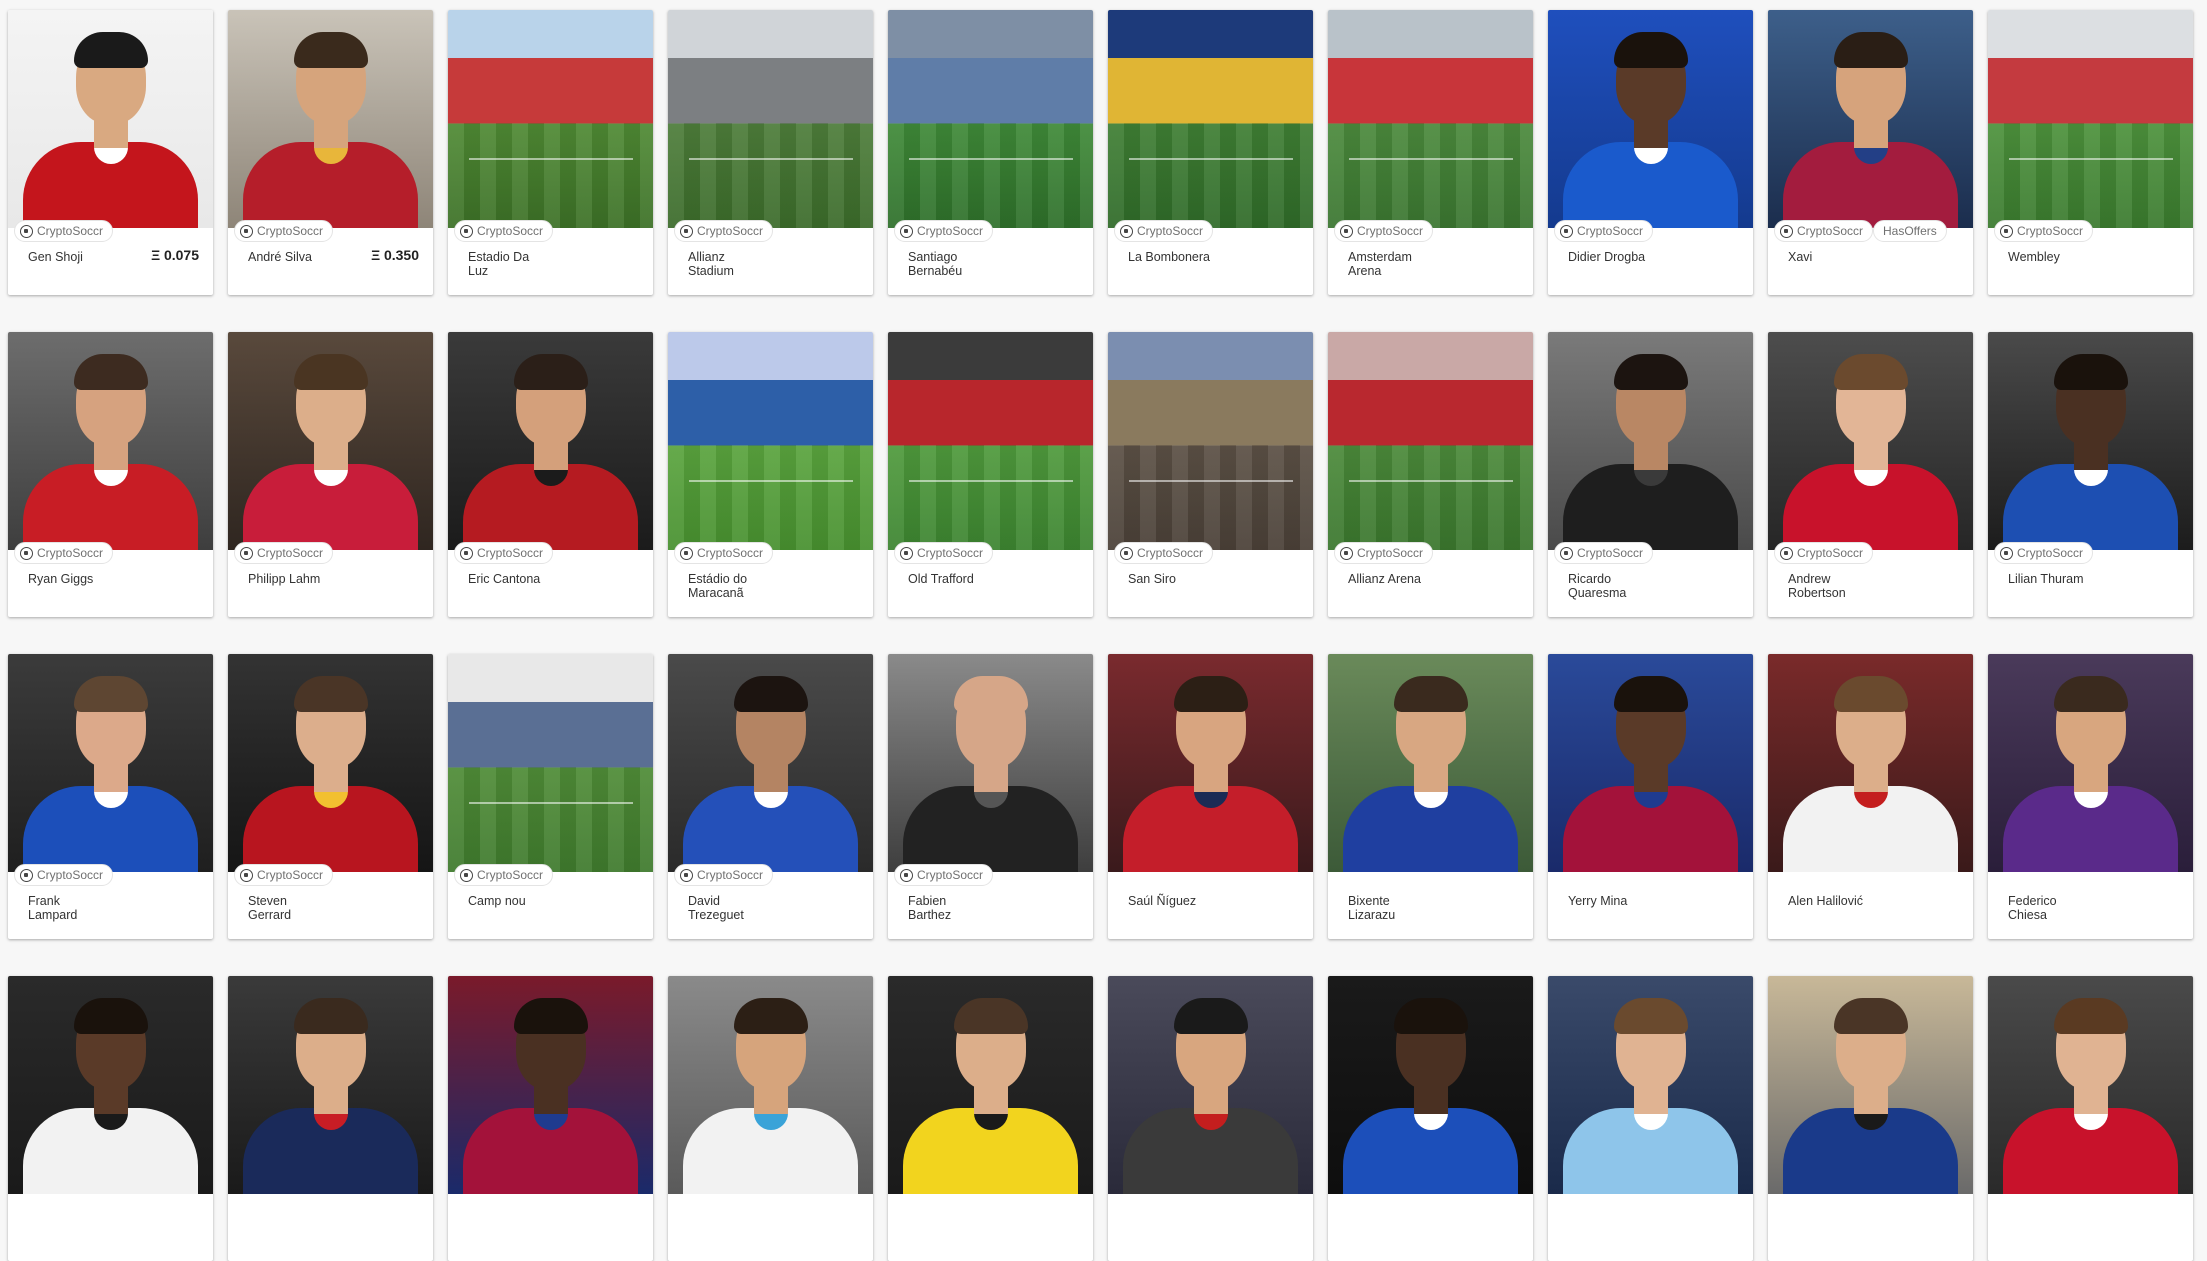 The width and height of the screenshot is (2207, 1261). Describe the element at coordinates (1210, 474) in the screenshot. I see `collectible-card: CryptoSoccr San Siro` at that location.